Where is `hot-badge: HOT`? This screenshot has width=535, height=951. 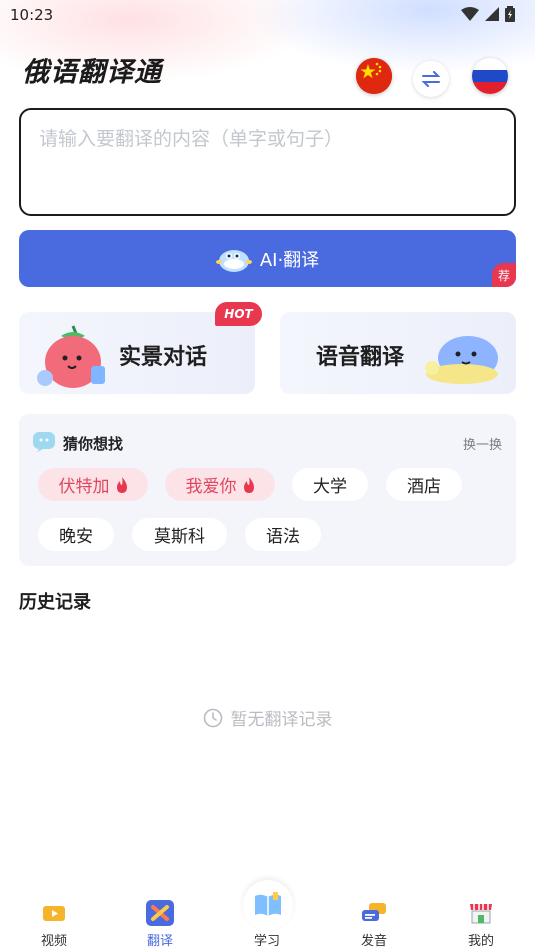 hot-badge: HOT is located at coordinates (238, 314).